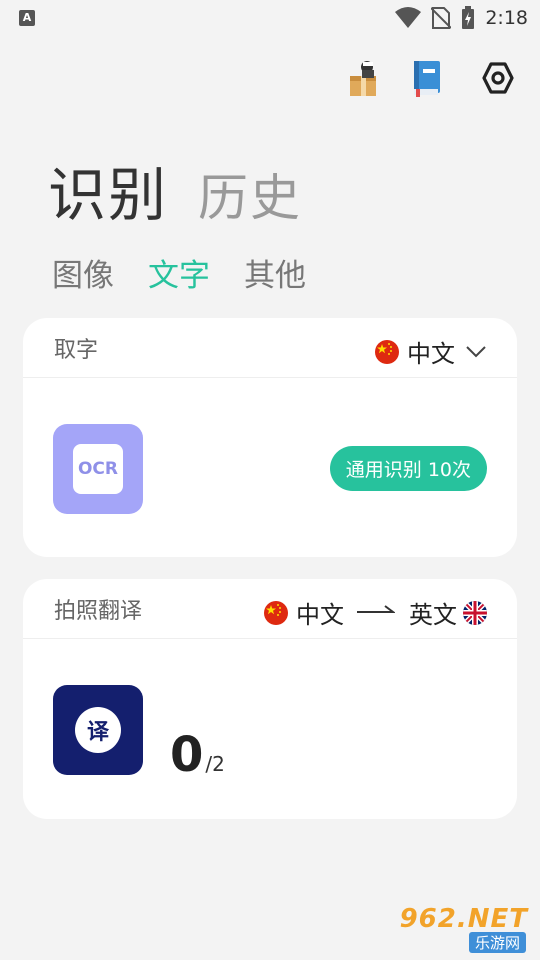 The width and height of the screenshot is (540, 960). I want to click on status-icons: 2:18, so click(461, 18).